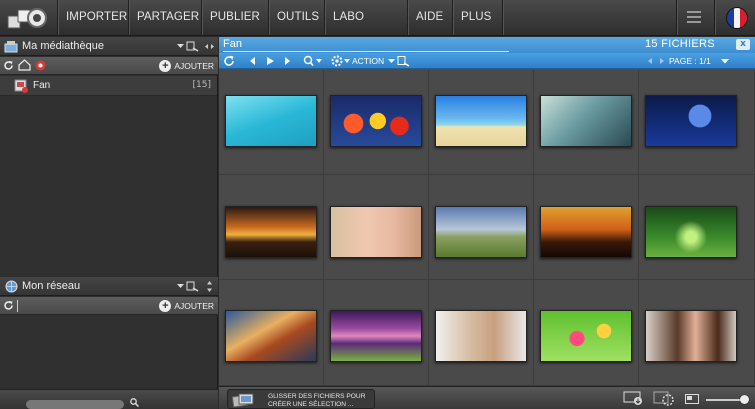  Describe the element at coordinates (744, 399) in the screenshot. I see `zoom-slider-handle` at that location.